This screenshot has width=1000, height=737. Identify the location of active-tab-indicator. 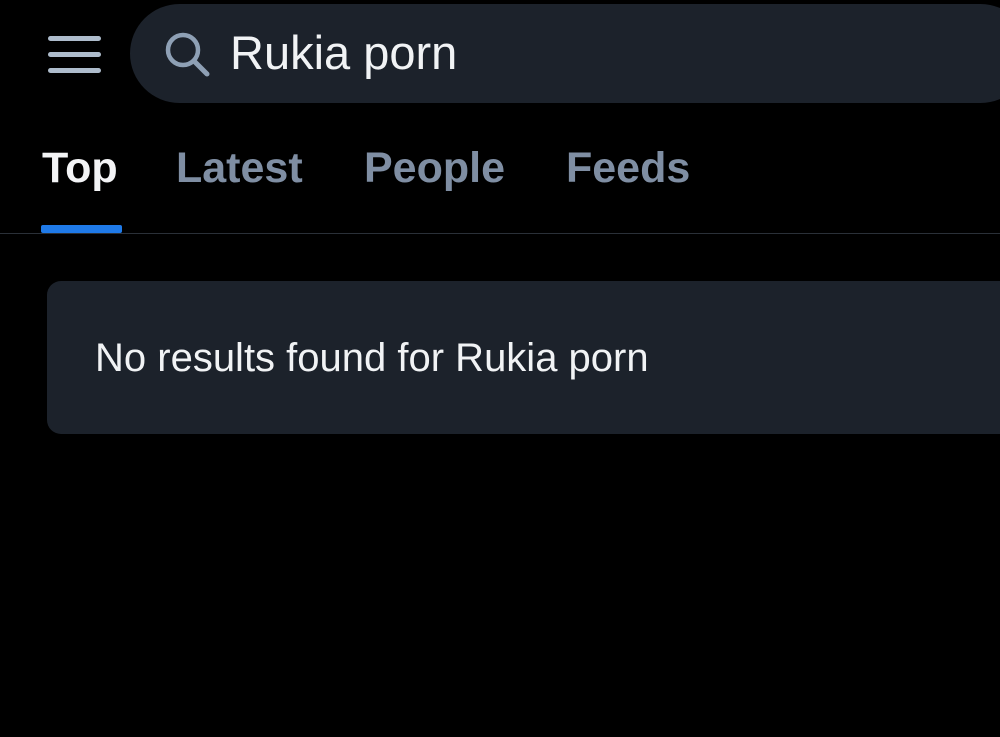
(81, 229).